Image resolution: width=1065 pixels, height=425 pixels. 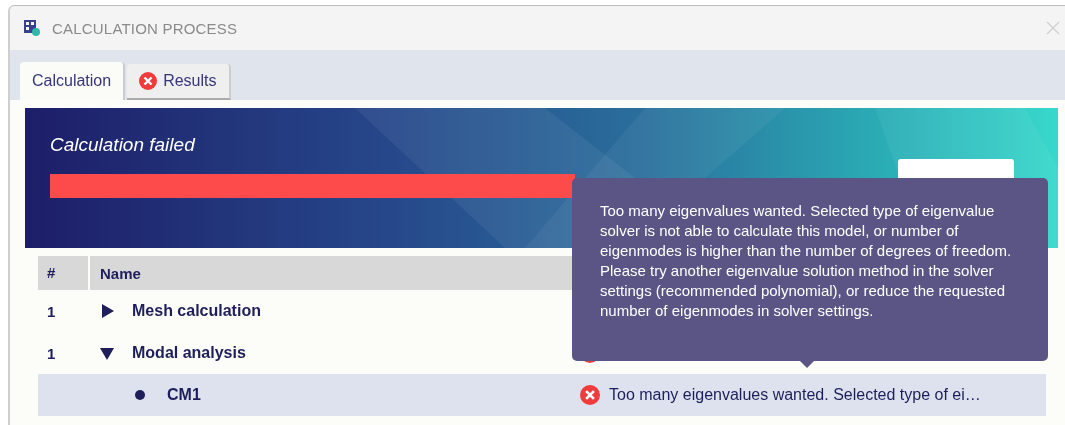 I want to click on window-title: CALCULATION PROCESS, so click(x=145, y=28).